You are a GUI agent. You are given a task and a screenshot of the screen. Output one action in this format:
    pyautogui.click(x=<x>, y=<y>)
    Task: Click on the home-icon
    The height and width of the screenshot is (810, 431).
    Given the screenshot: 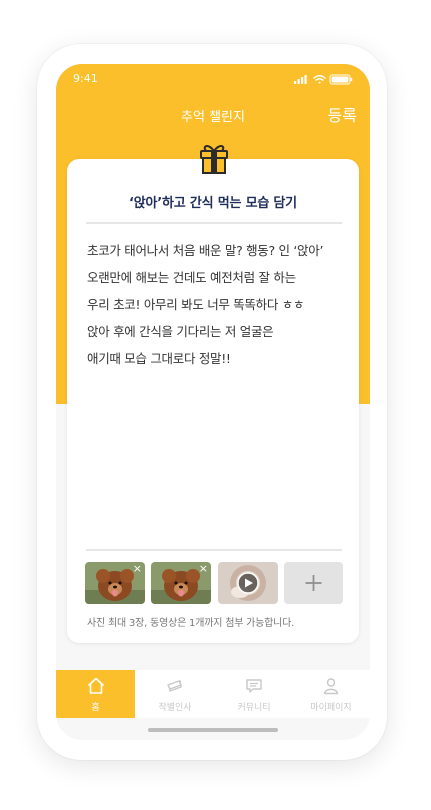 What is the action you would take?
    pyautogui.click(x=96, y=685)
    